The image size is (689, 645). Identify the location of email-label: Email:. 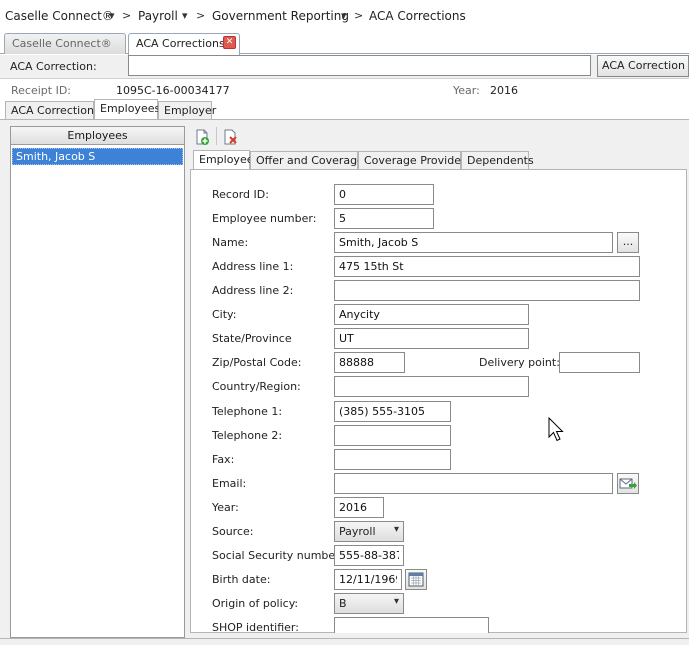
(229, 483).